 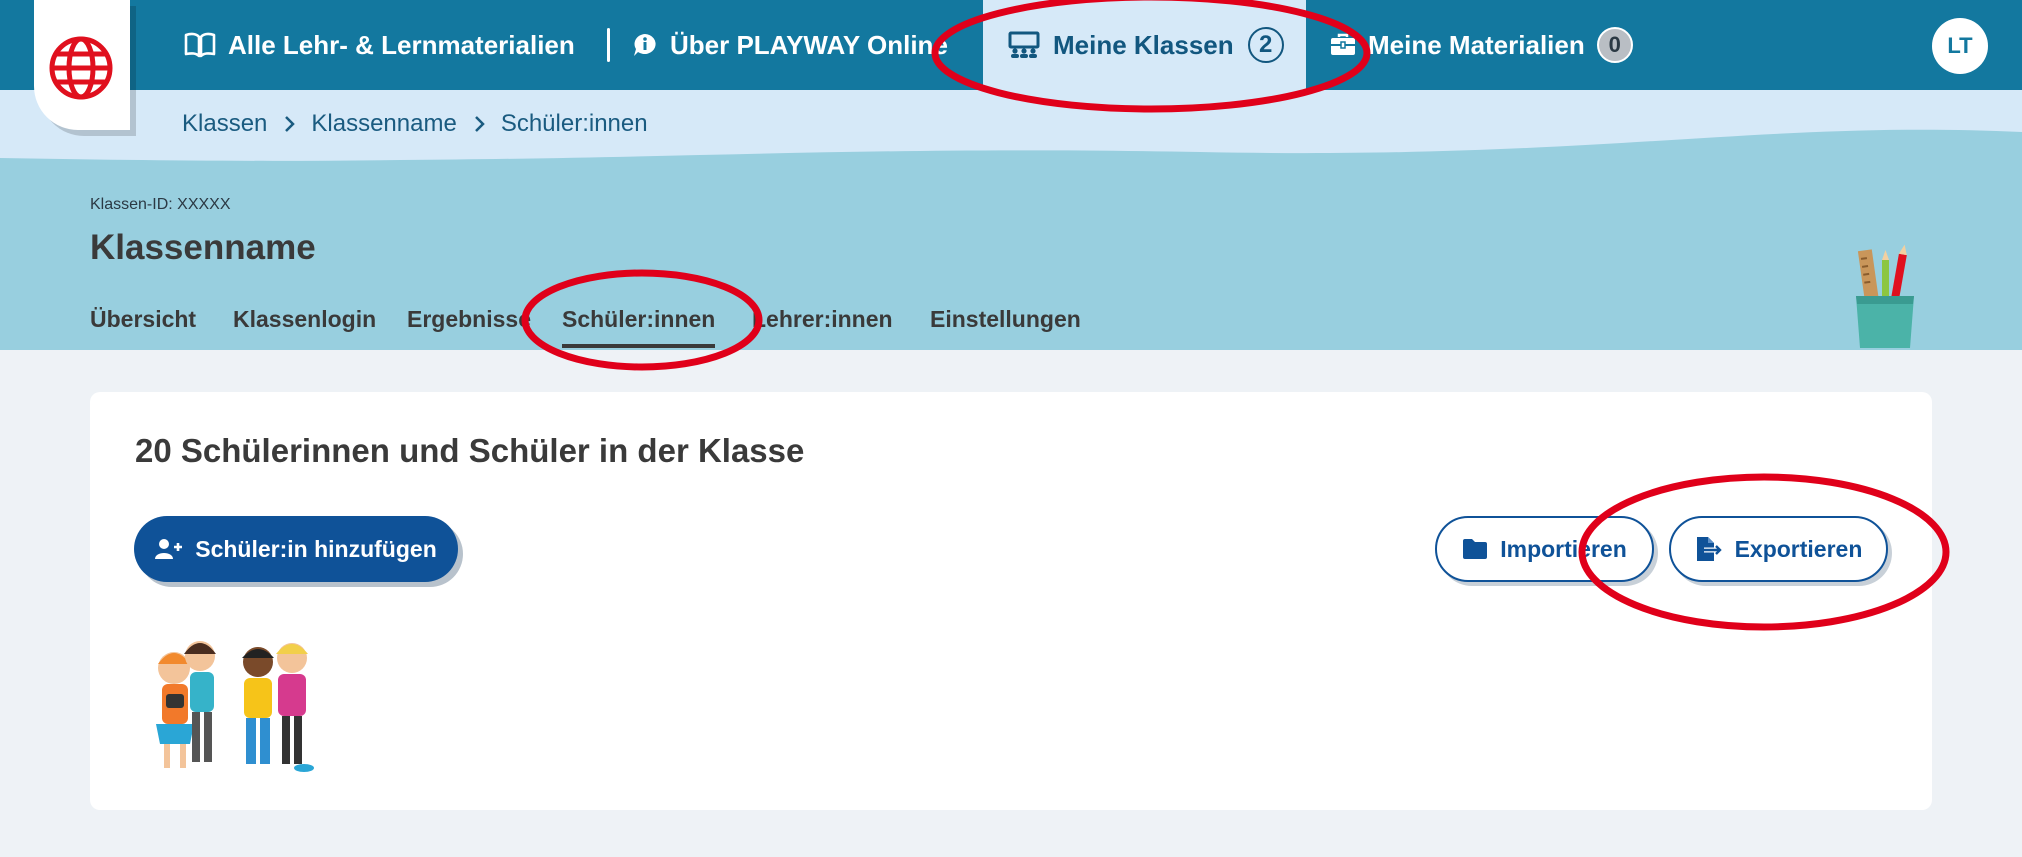 I want to click on tab-teachers: Lehrer:innen, so click(x=822, y=319).